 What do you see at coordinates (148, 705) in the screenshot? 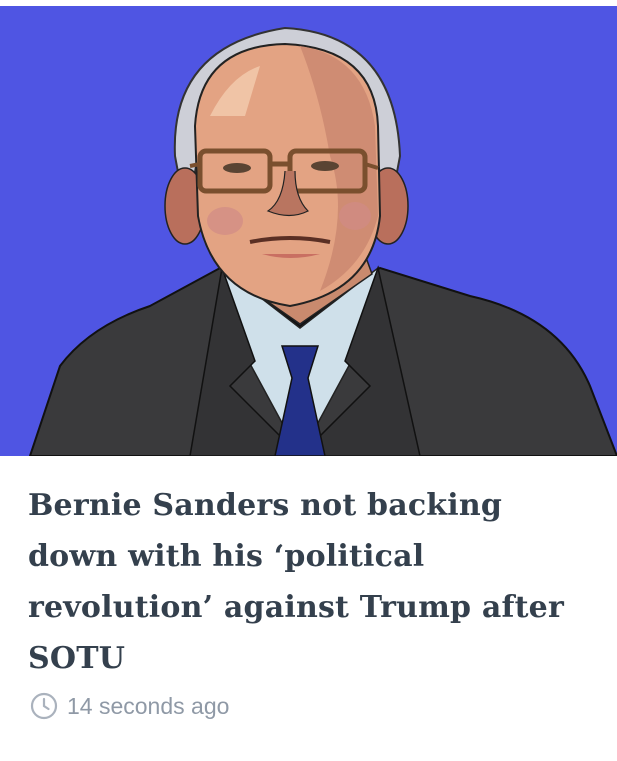
I see `timestamp: 14 seconds ago` at bounding box center [148, 705].